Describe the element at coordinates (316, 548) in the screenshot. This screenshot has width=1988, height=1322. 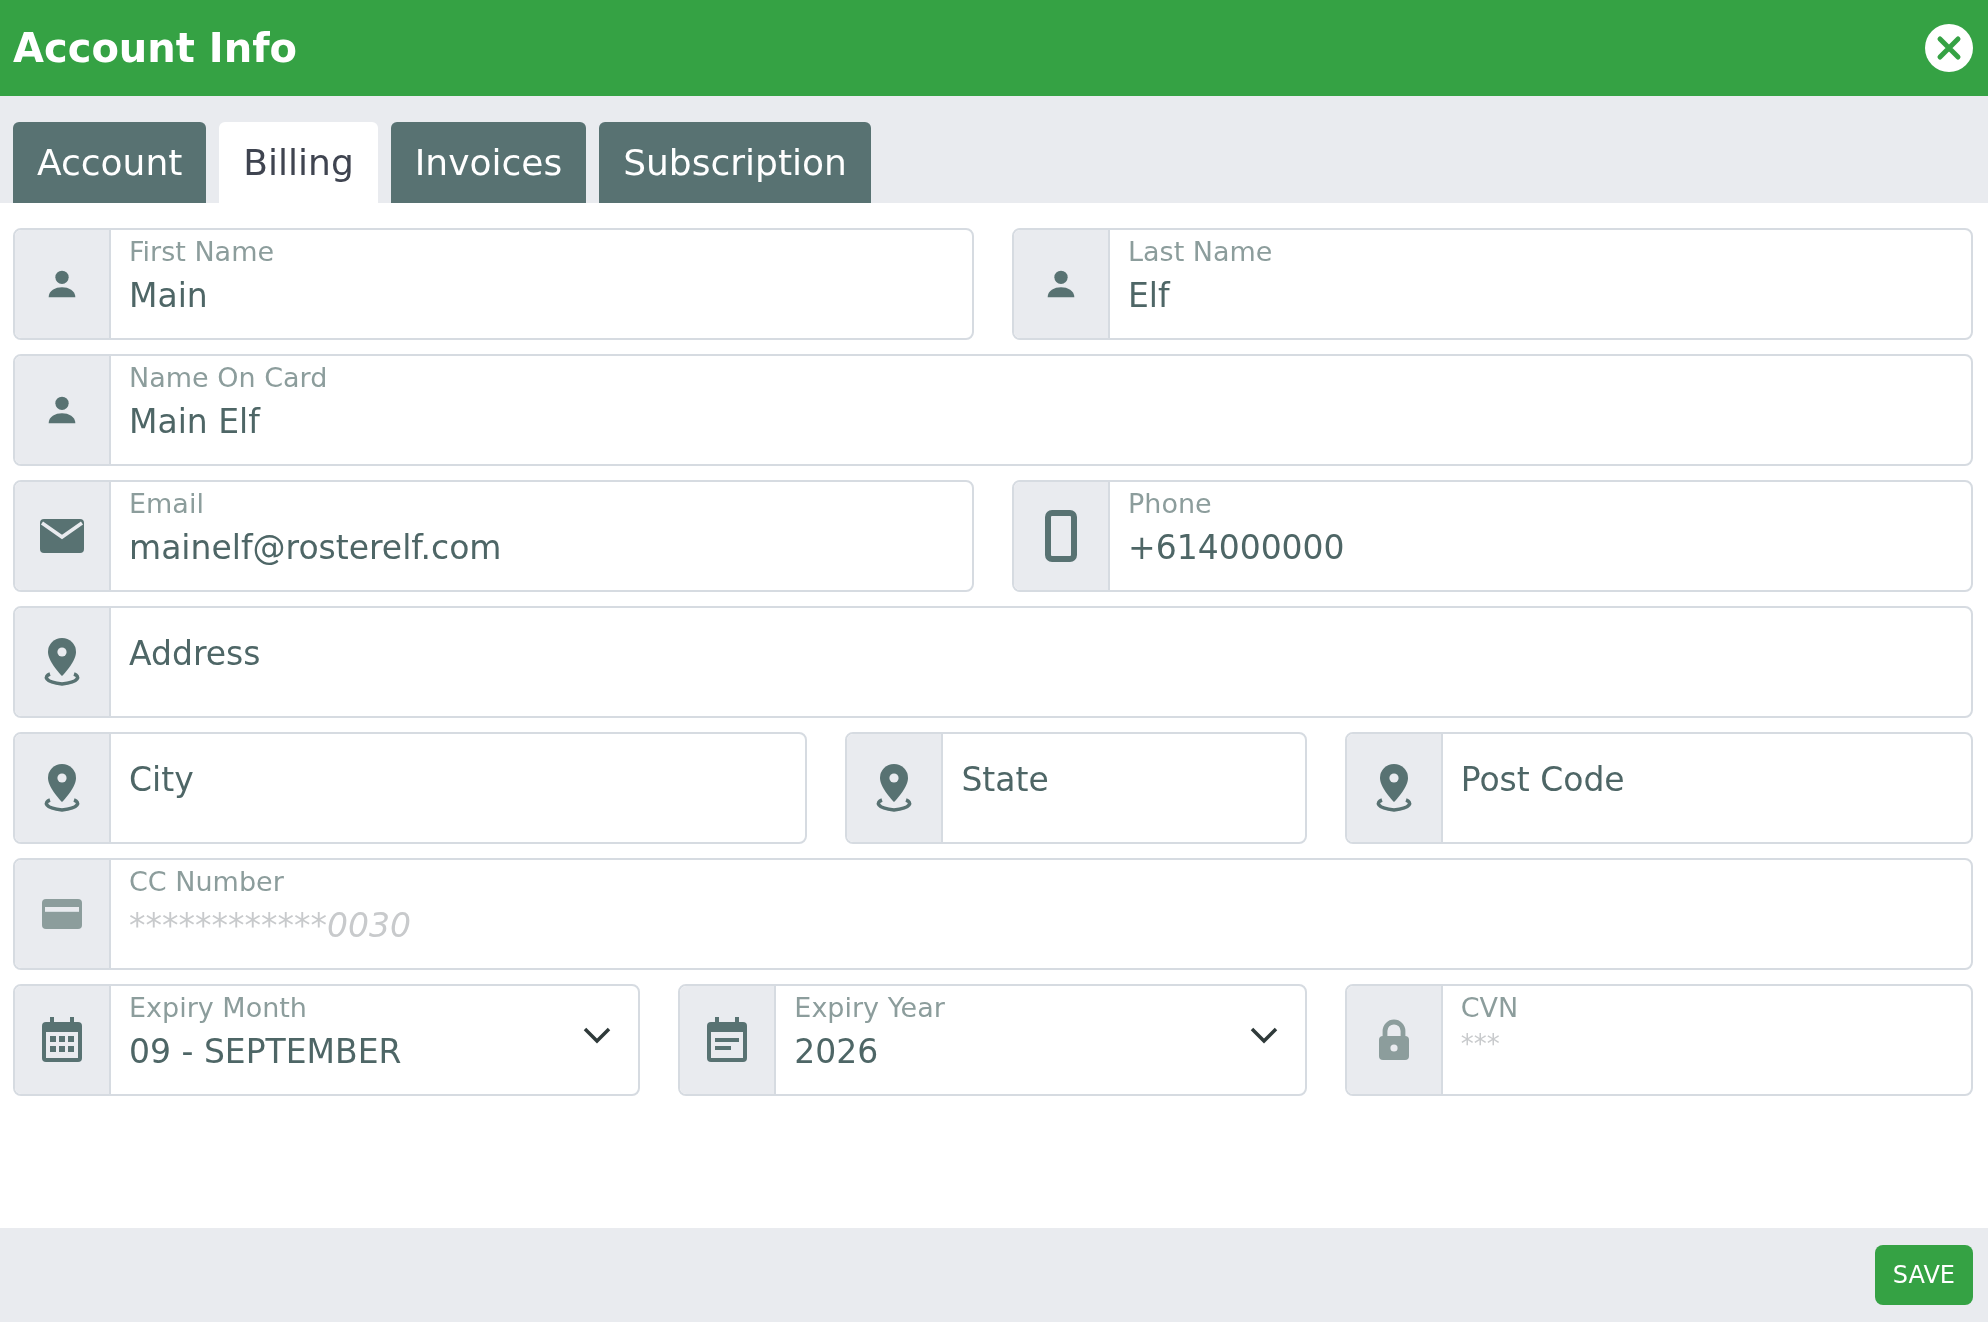
I see `field-value: mainelf@rosterelf.com` at that location.